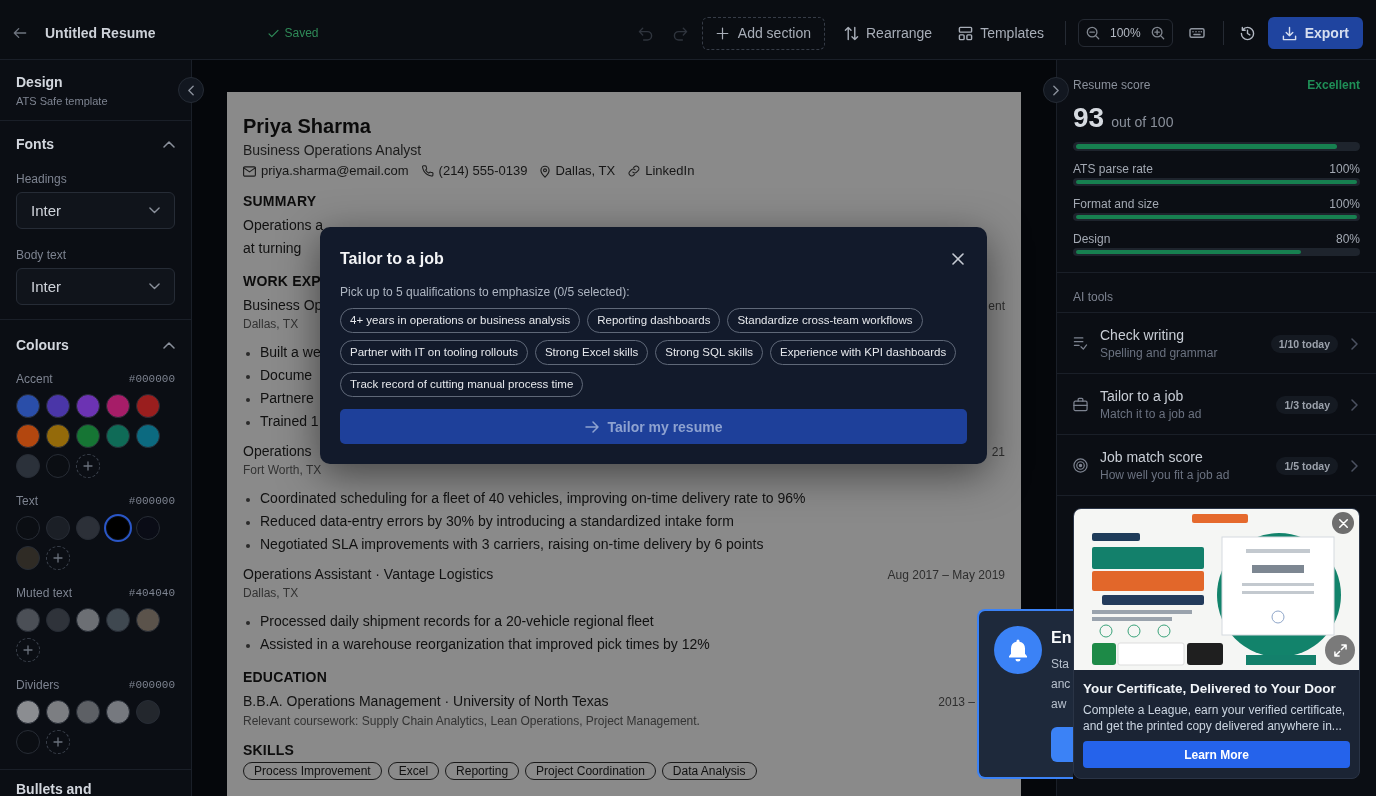 The width and height of the screenshot is (1376, 796). What do you see at coordinates (956, 702) in the screenshot?
I see `date-text: 2013 –` at bounding box center [956, 702].